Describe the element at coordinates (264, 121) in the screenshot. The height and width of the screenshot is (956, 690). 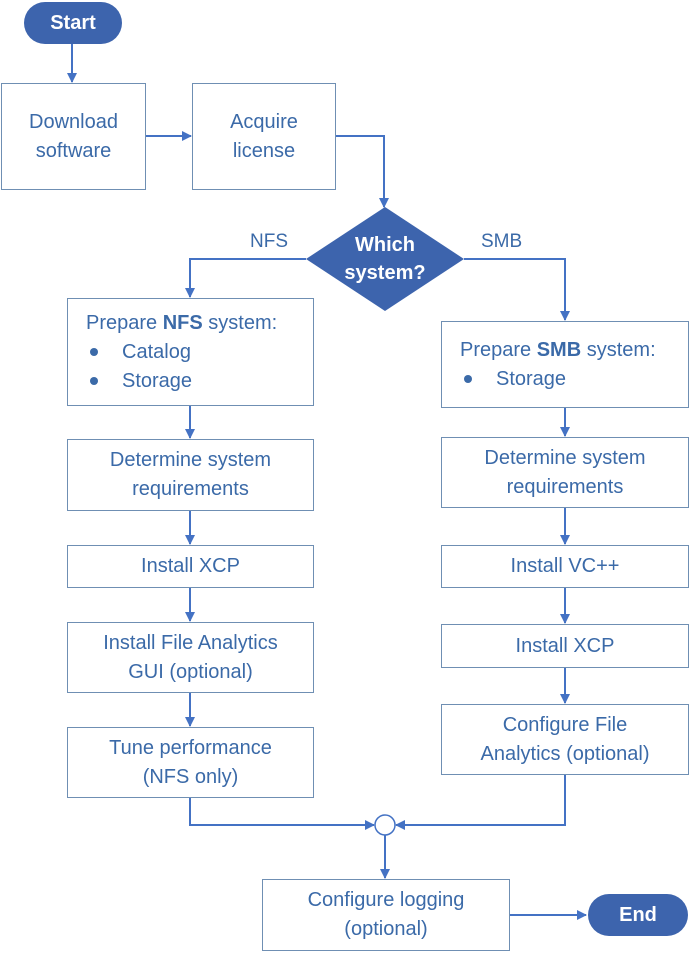
I see `step-text: Acquire` at that location.